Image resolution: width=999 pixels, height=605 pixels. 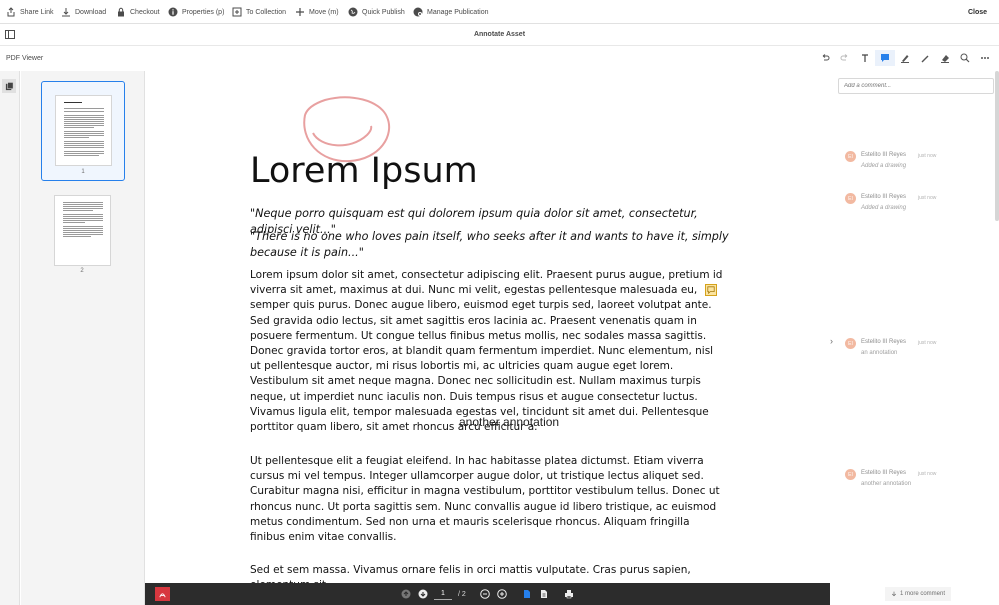 I want to click on pdf-bottom-toolbar: / 2, so click(x=487, y=594).